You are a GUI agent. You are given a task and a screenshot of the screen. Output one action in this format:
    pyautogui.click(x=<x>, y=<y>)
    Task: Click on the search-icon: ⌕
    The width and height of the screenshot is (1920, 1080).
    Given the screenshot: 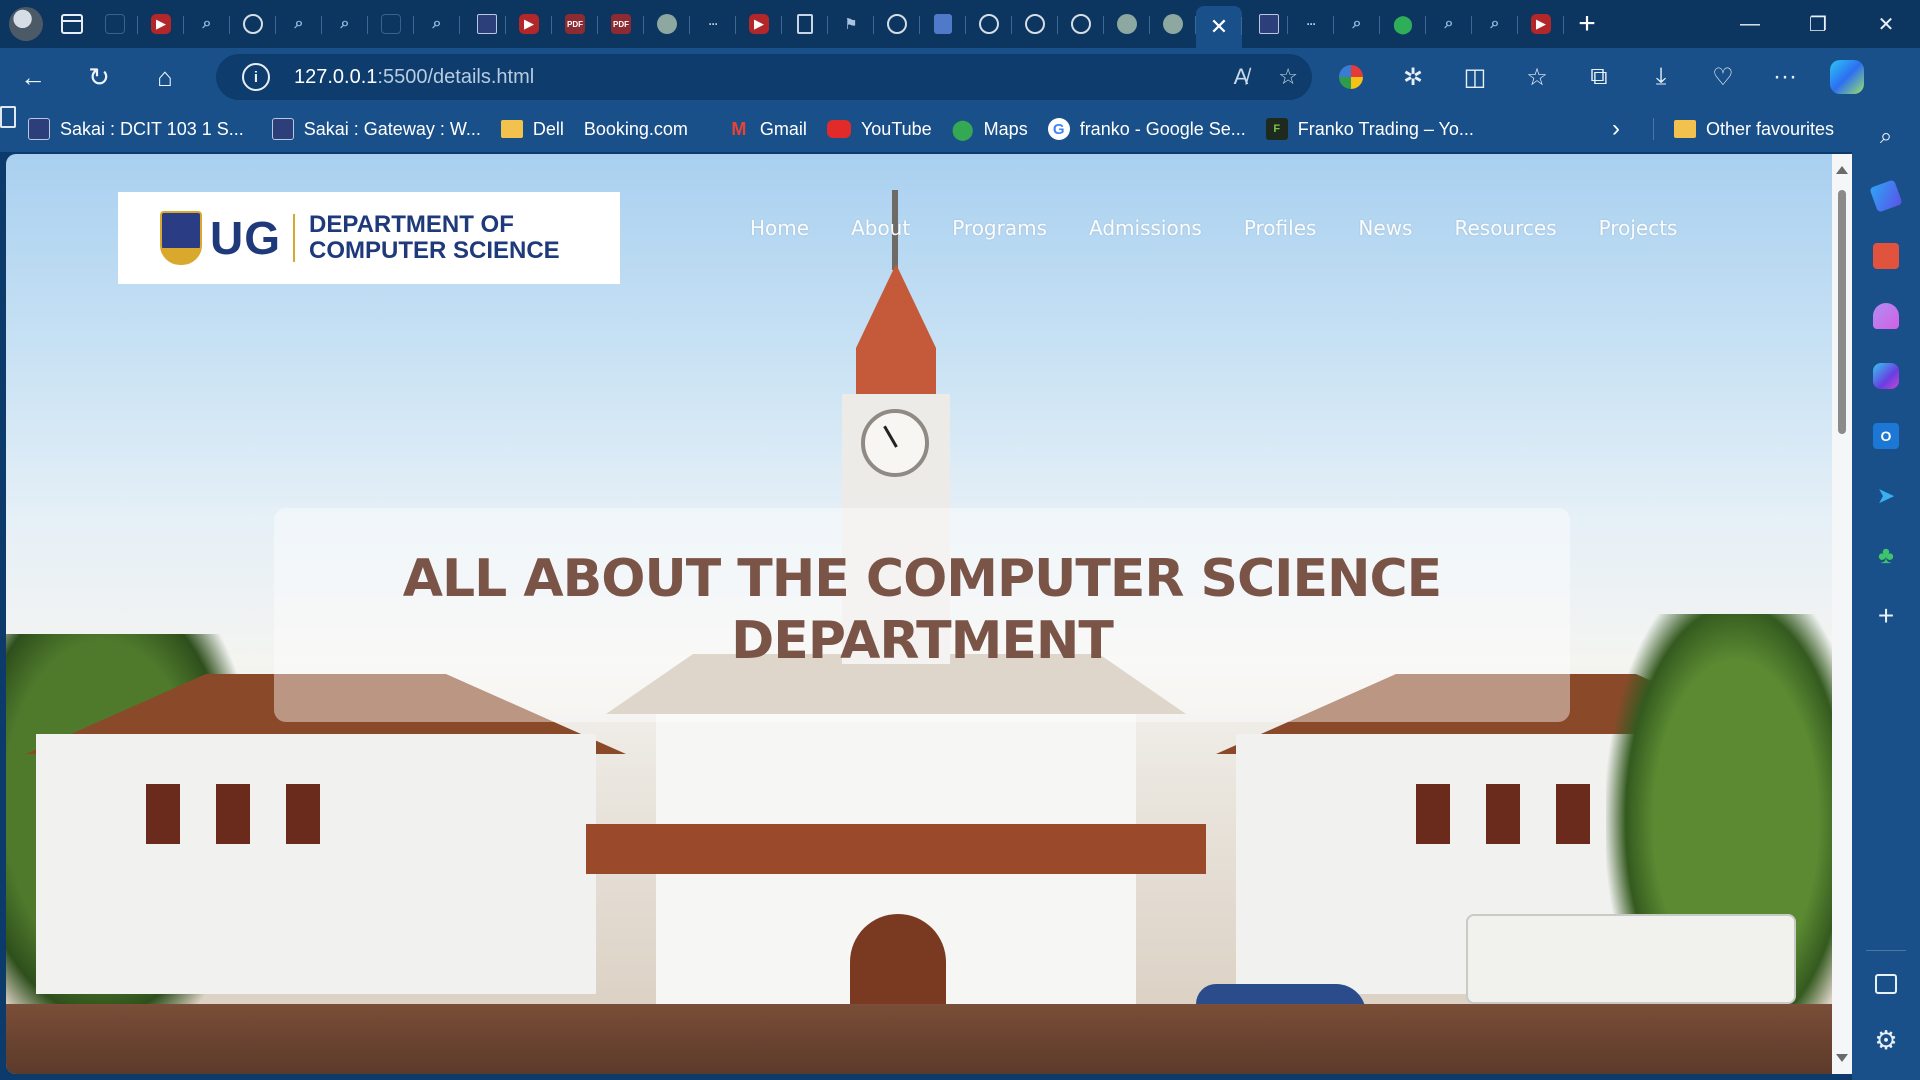 What is the action you would take?
    pyautogui.click(x=1449, y=23)
    